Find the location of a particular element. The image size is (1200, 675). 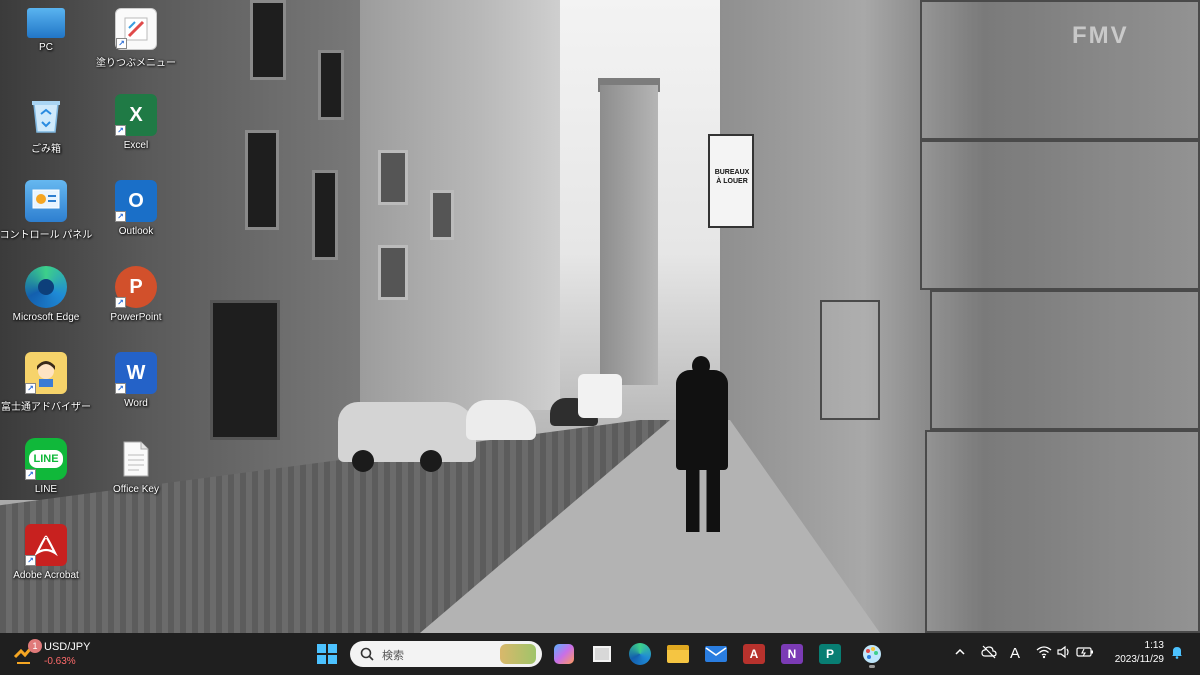

desktop-icon-label: Word is located at coordinates (136, 403).